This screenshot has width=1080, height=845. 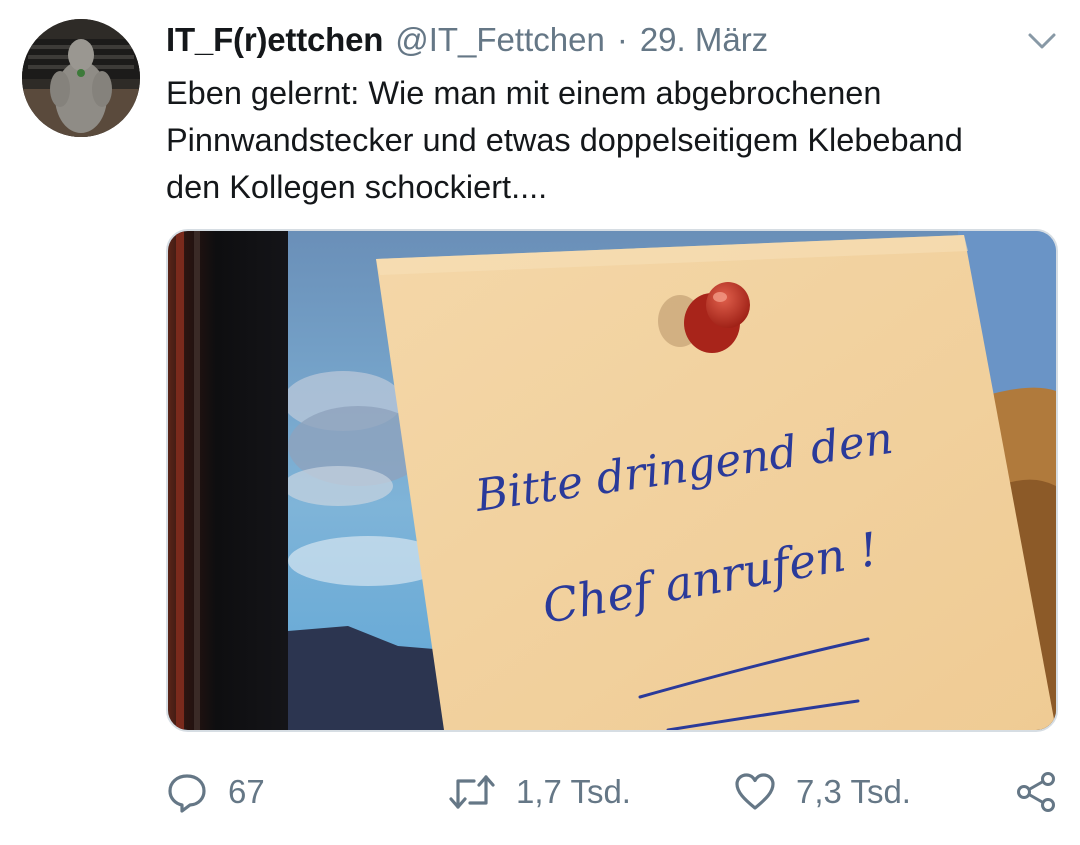 I want to click on reply-count: 67, so click(x=246, y=791).